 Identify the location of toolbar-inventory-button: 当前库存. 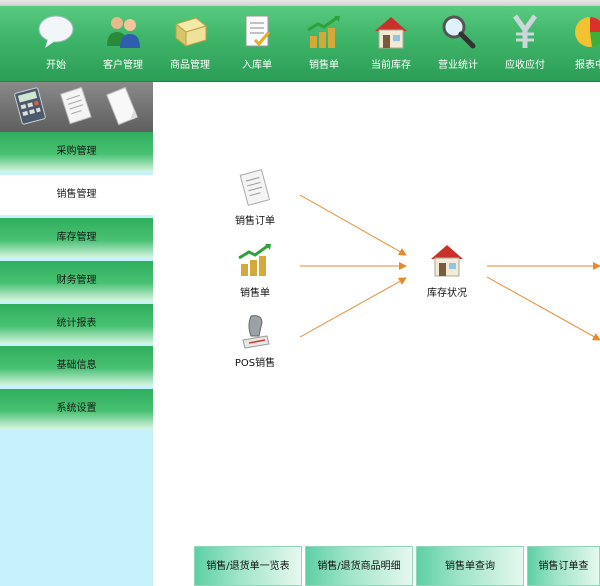
(391, 44).